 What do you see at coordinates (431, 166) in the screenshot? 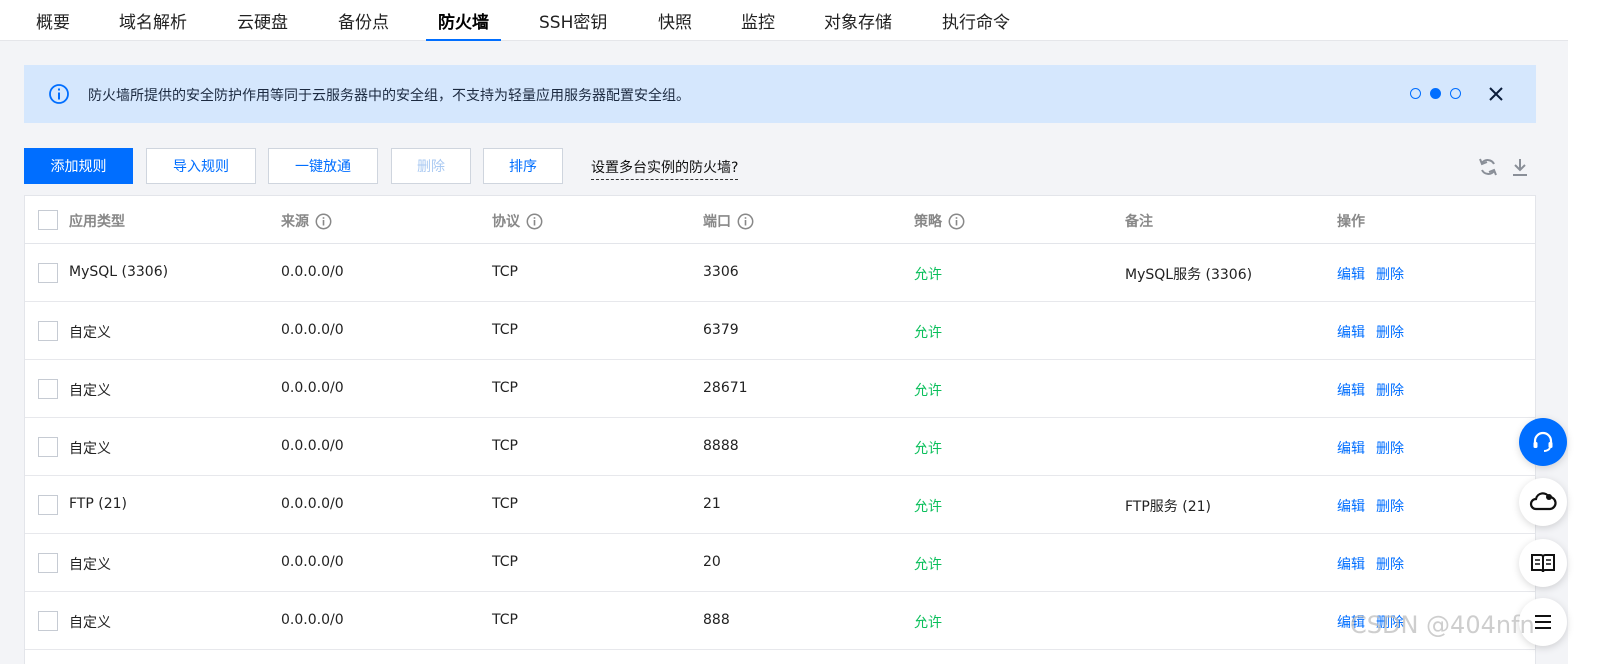
I see `delete-button: 删除` at bounding box center [431, 166].